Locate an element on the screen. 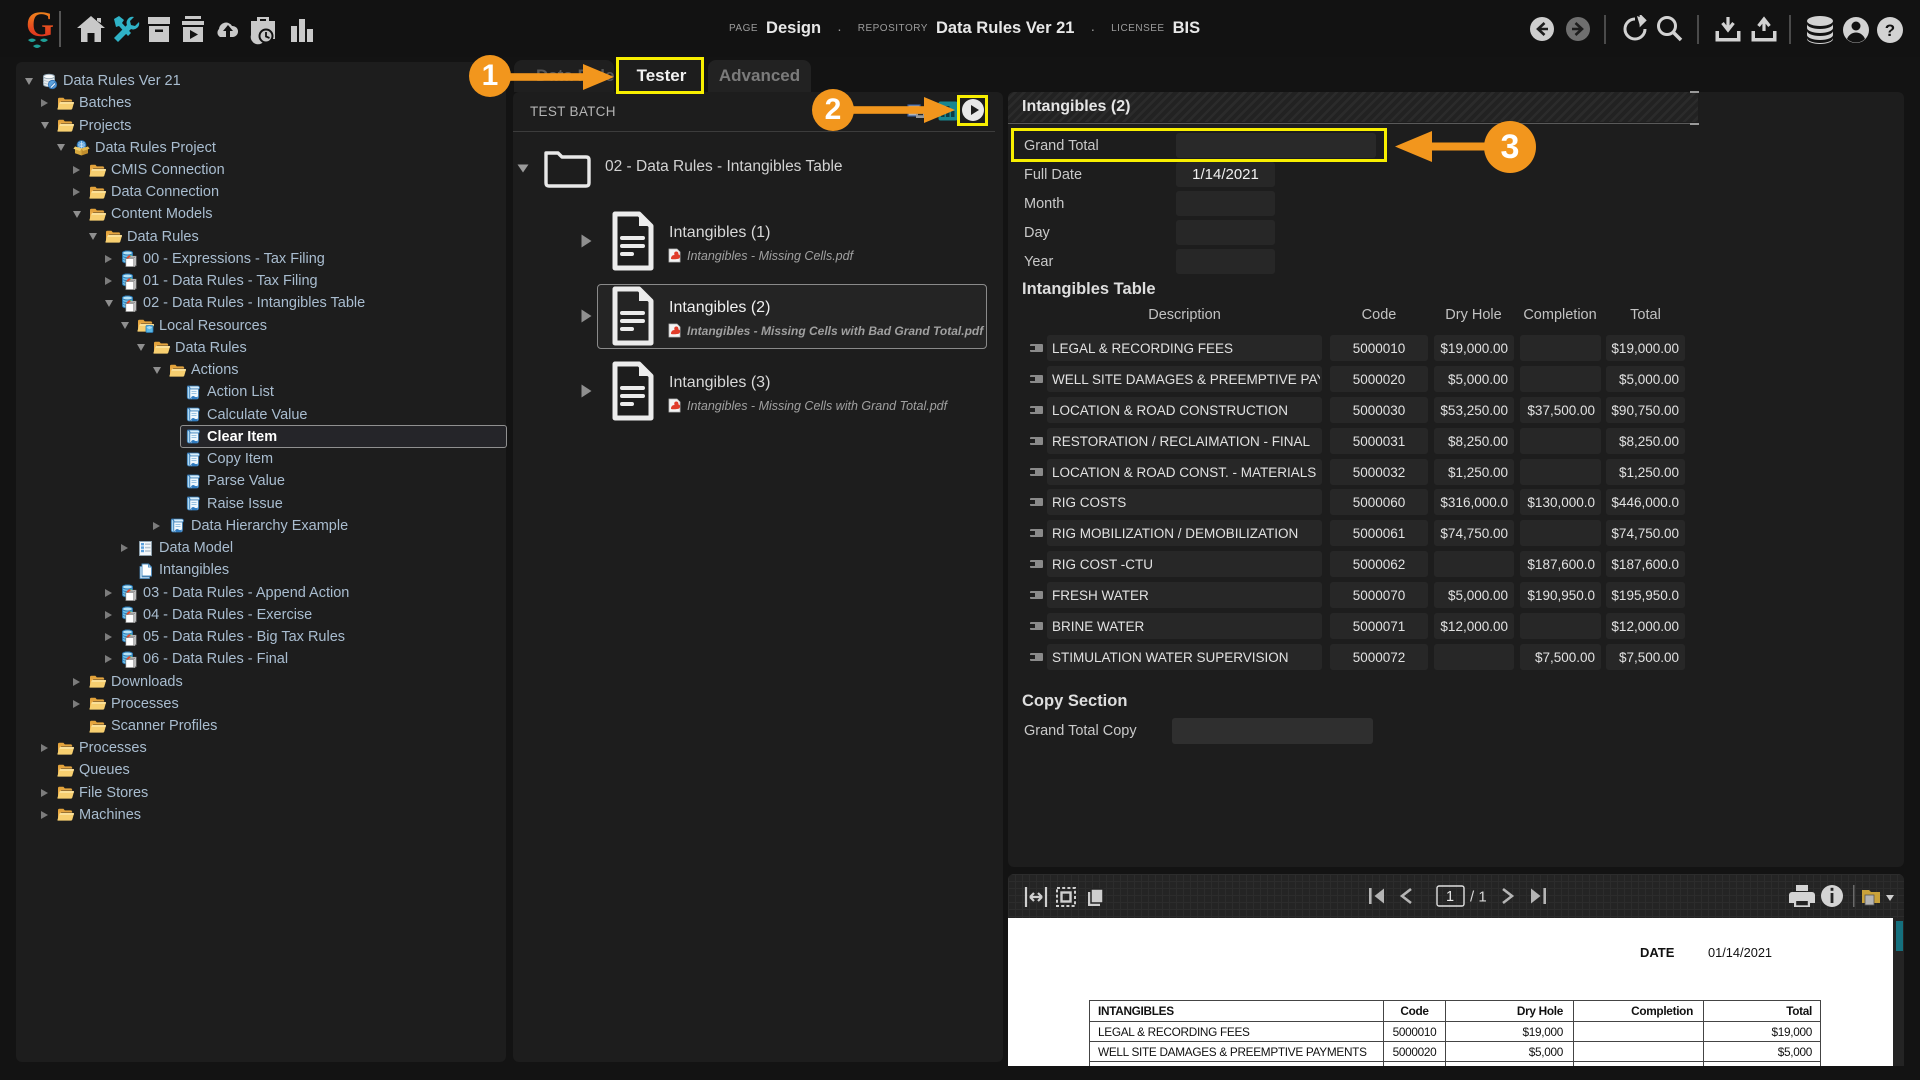  svg-text: G is located at coordinates (40, 24).